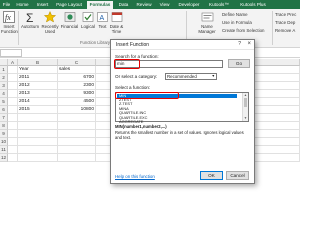 This screenshot has width=320, height=240. I want to click on cell: Year, so click(38, 70).